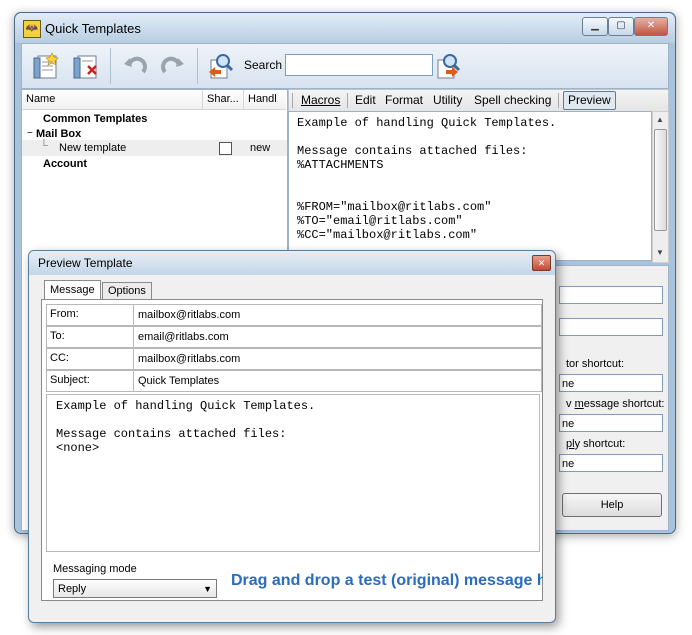 The height and width of the screenshot is (635, 692). What do you see at coordinates (92, 148) in the screenshot?
I see `tree-item-new-template: New template` at bounding box center [92, 148].